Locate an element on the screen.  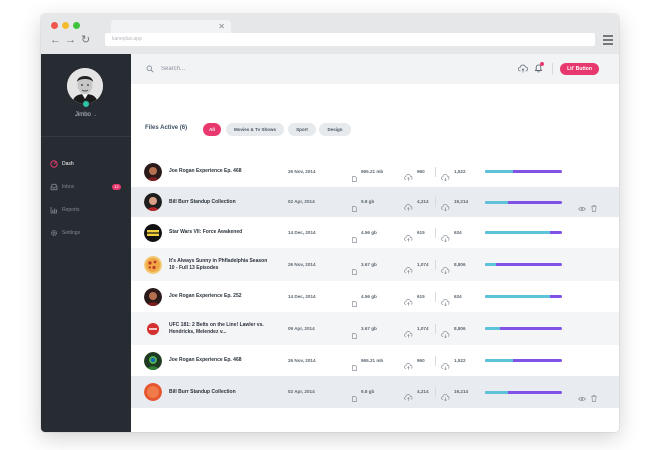
sidebar-item-settings: Settings is located at coordinates (86, 233).